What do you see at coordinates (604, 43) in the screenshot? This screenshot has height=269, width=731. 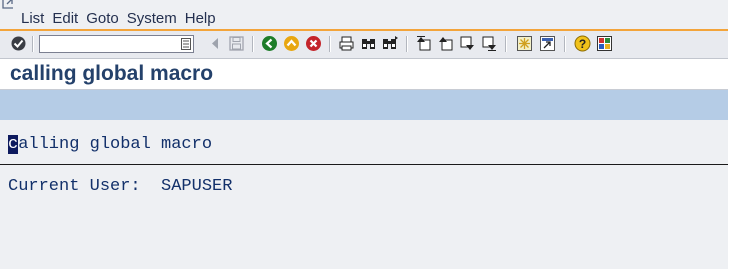 I see `customize-layout-icon` at bounding box center [604, 43].